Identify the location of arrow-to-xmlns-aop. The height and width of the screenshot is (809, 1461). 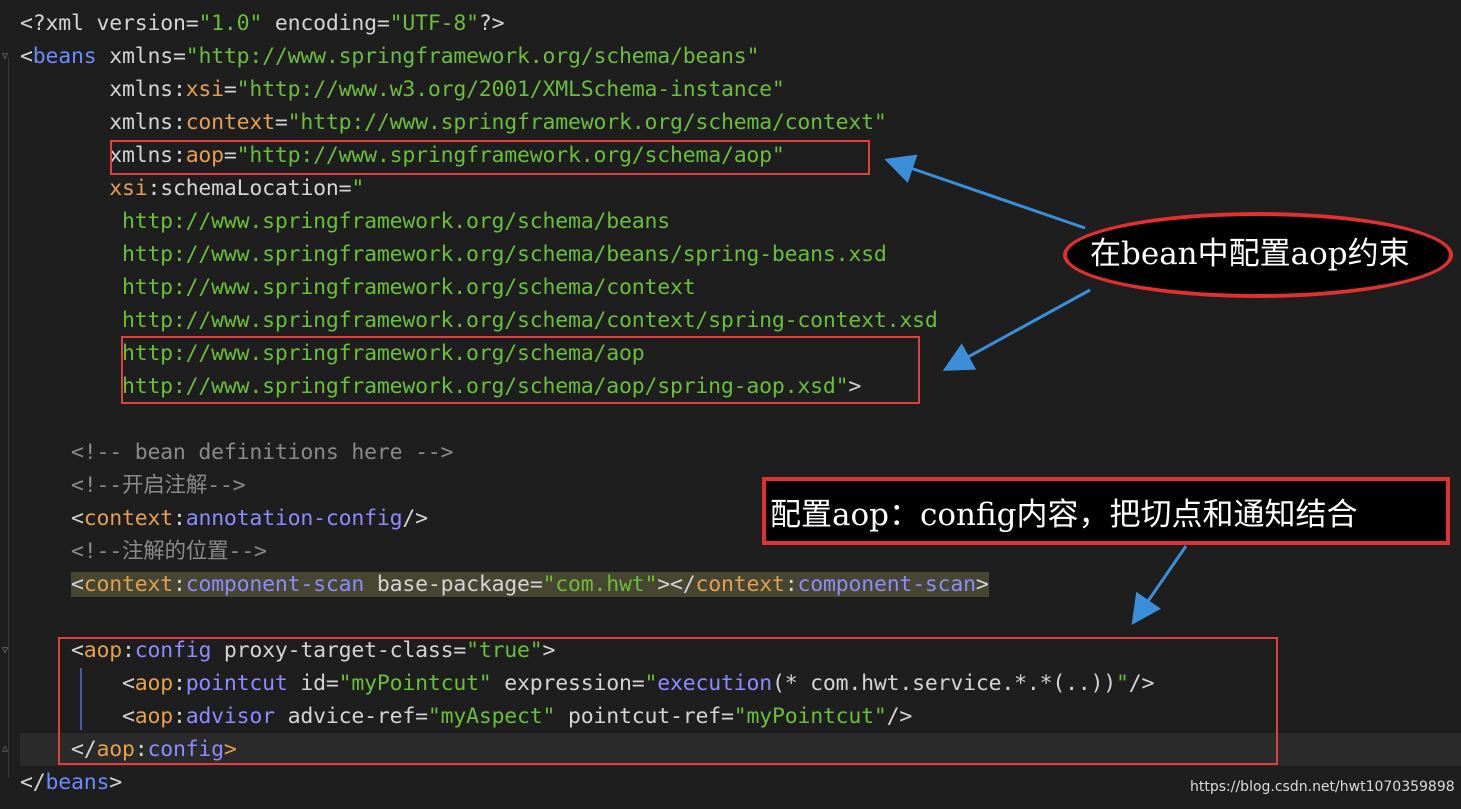
(985, 192).